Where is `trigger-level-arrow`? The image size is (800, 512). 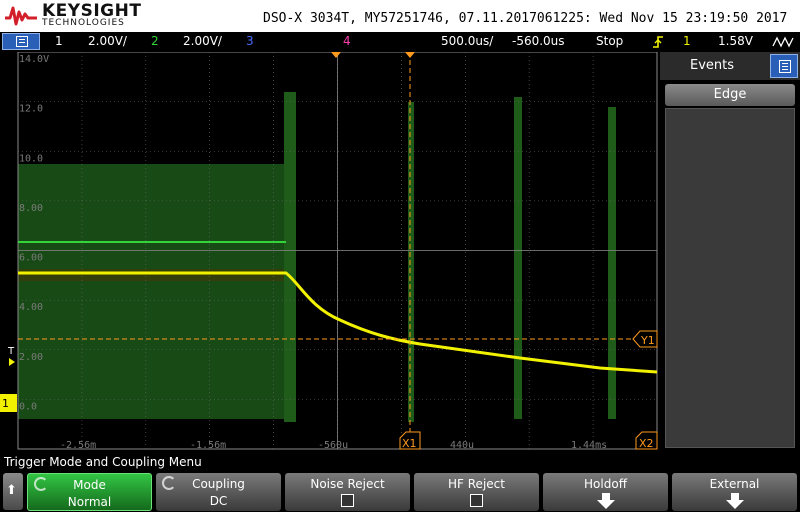 trigger-level-arrow is located at coordinates (12, 362).